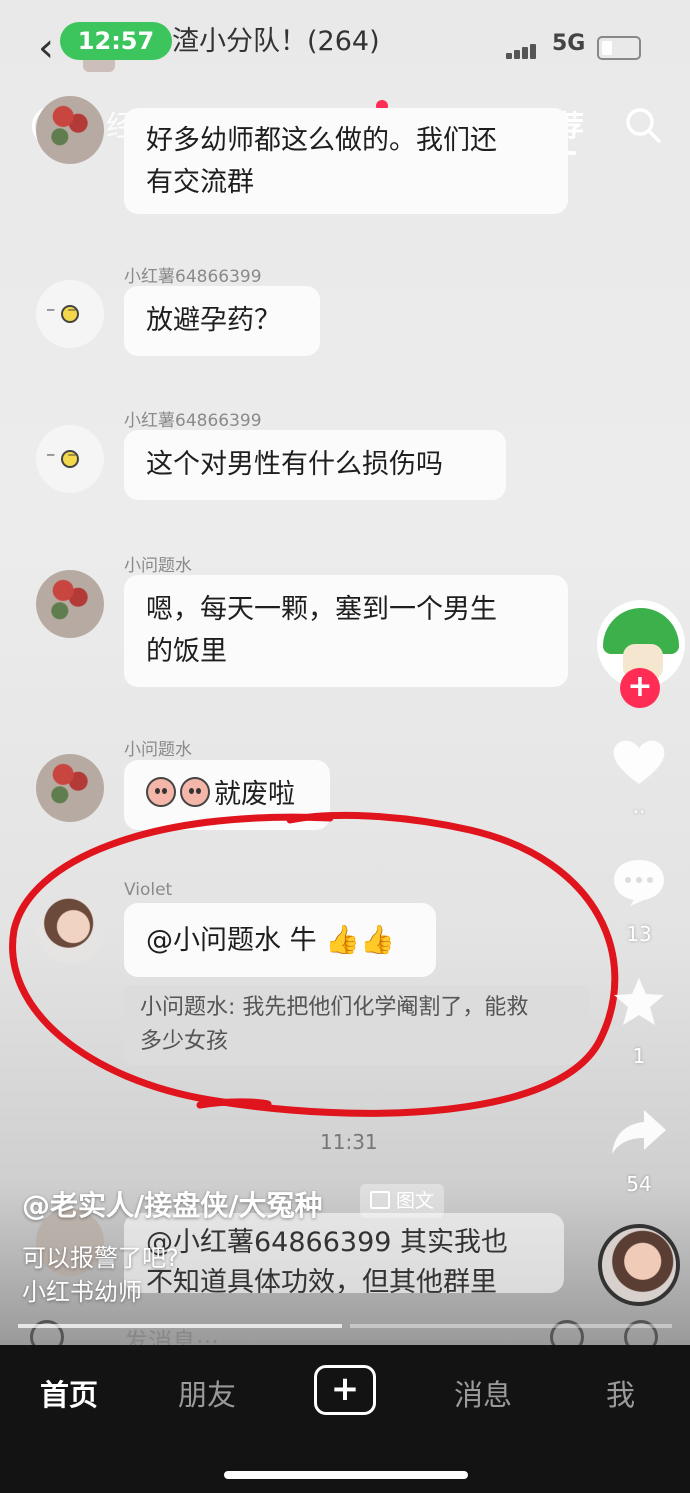 This screenshot has width=690, height=1493. I want to click on battery-icon, so click(619, 48).